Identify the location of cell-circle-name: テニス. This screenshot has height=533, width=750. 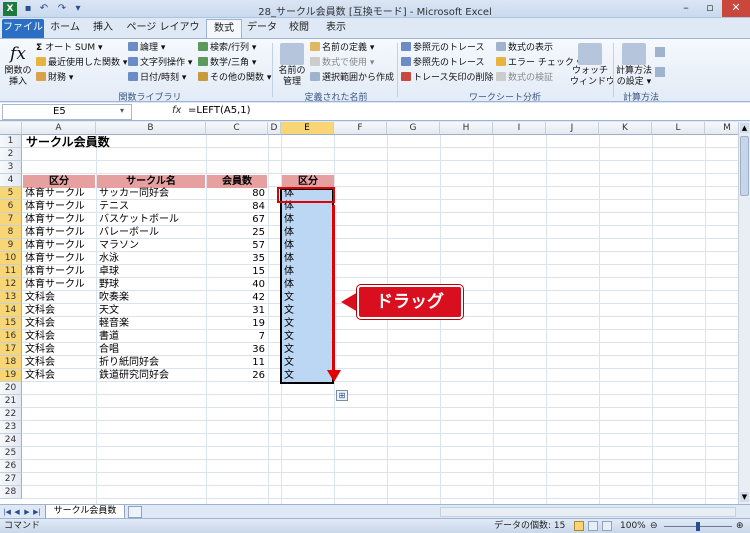
(151, 206).